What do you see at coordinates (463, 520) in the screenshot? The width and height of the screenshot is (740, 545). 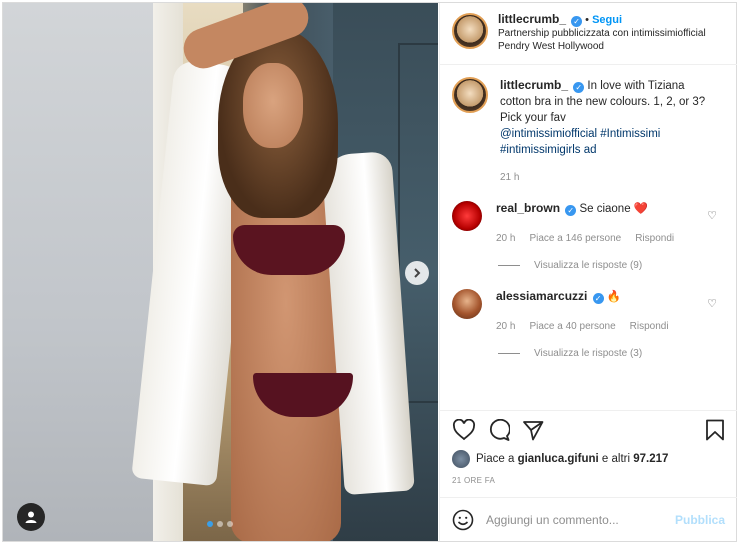 I see `emoji-icon` at bounding box center [463, 520].